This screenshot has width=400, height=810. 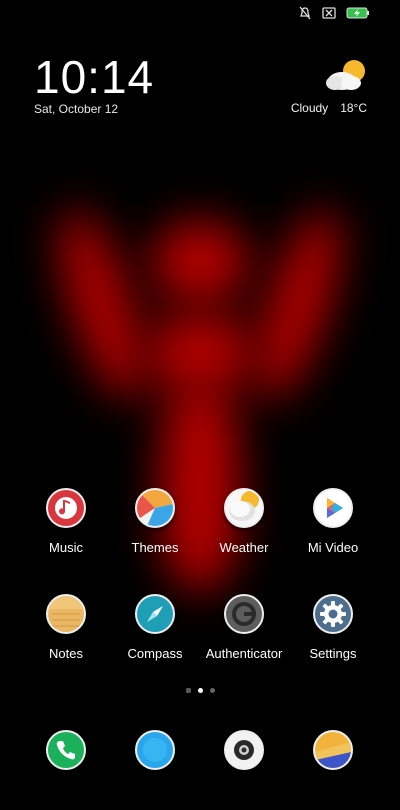 I want to click on weather-condition: Cloudy, so click(x=309, y=108).